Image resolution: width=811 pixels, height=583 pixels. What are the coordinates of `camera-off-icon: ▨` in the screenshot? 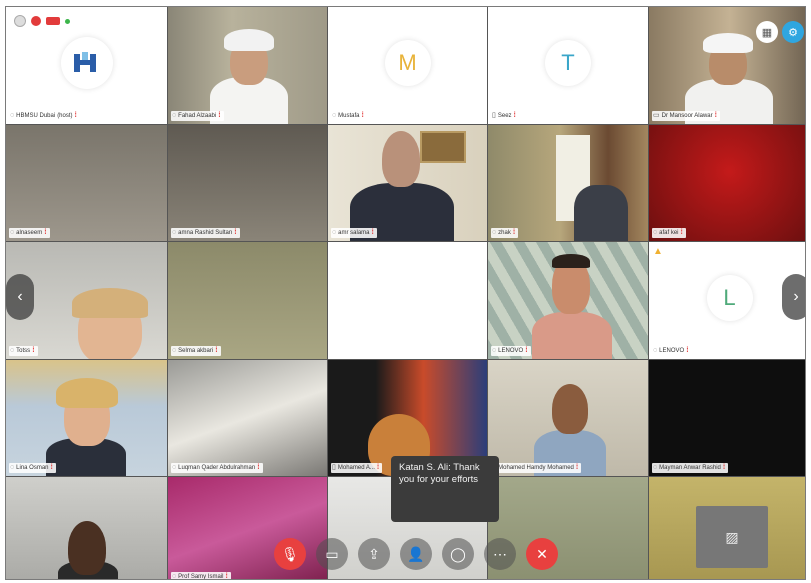 It's located at (732, 536).